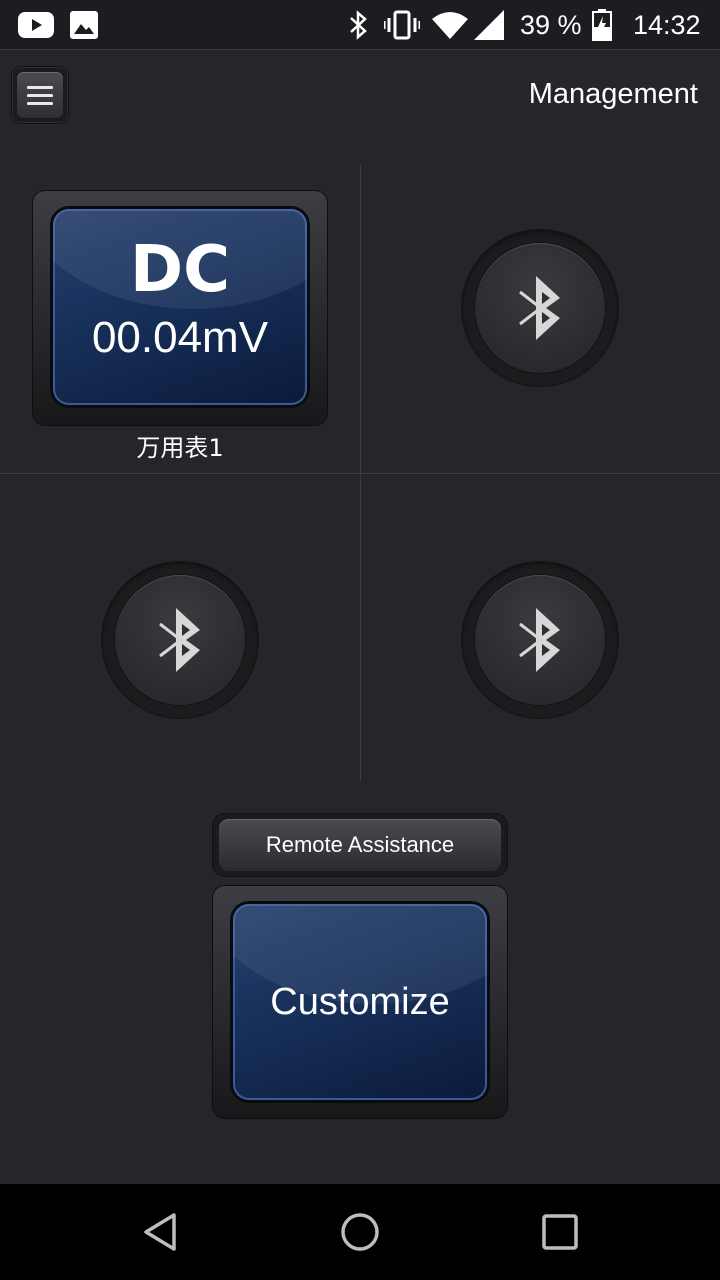 Image resolution: width=720 pixels, height=1280 pixels. I want to click on status-bar: 39 % 14:32, so click(360, 25).